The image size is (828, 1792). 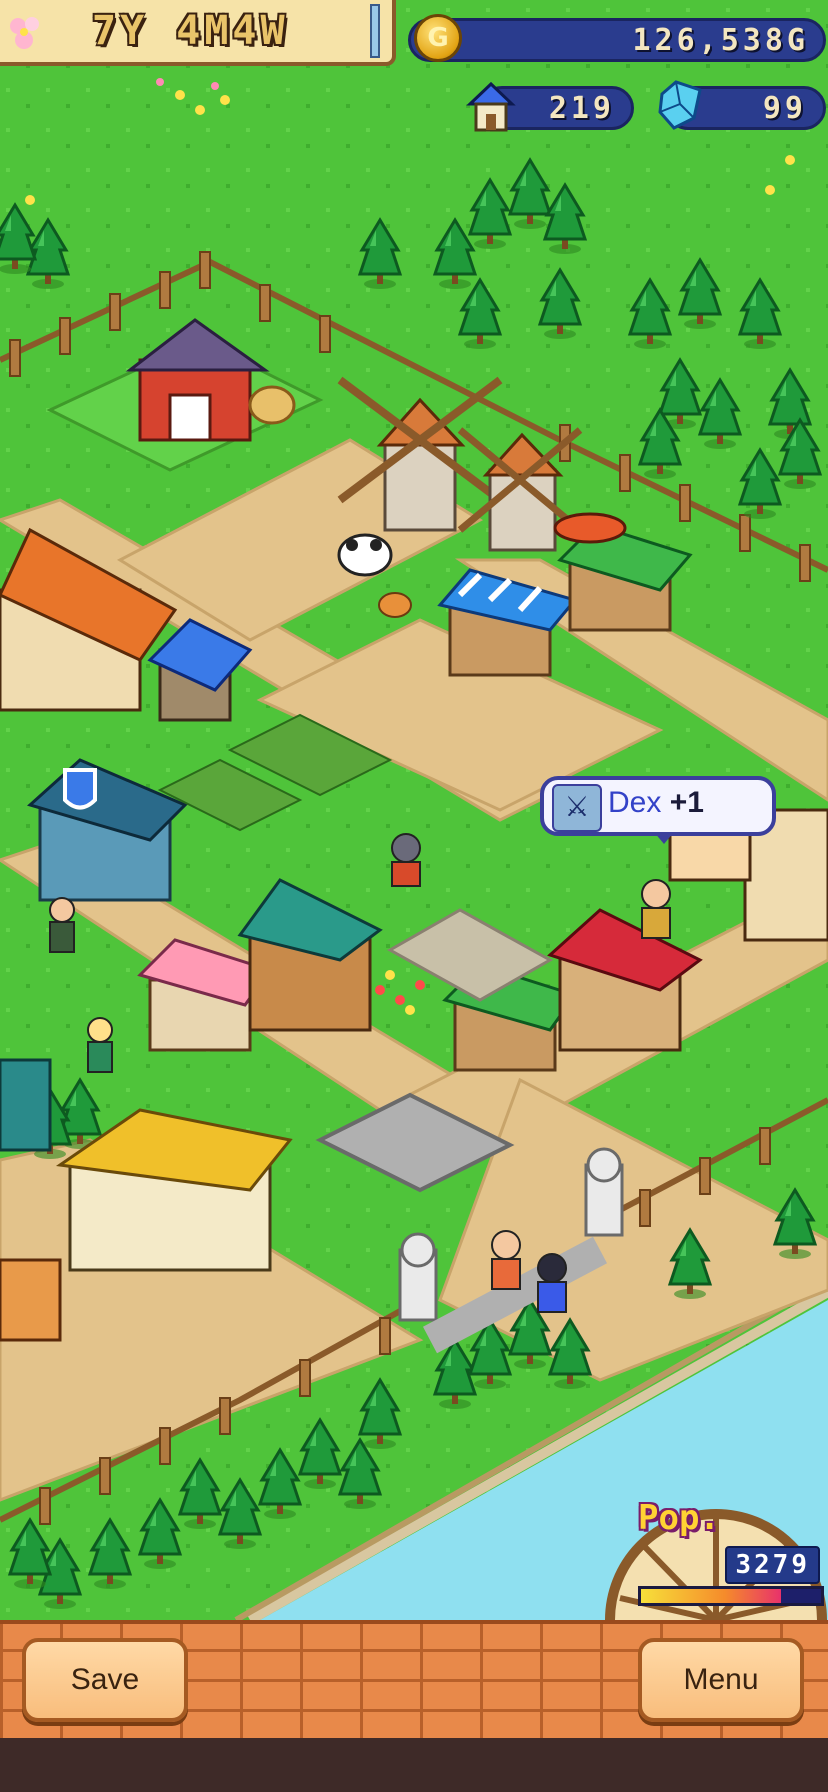 What do you see at coordinates (617, 40) in the screenshot?
I see `gold-counter: 126,538G` at bounding box center [617, 40].